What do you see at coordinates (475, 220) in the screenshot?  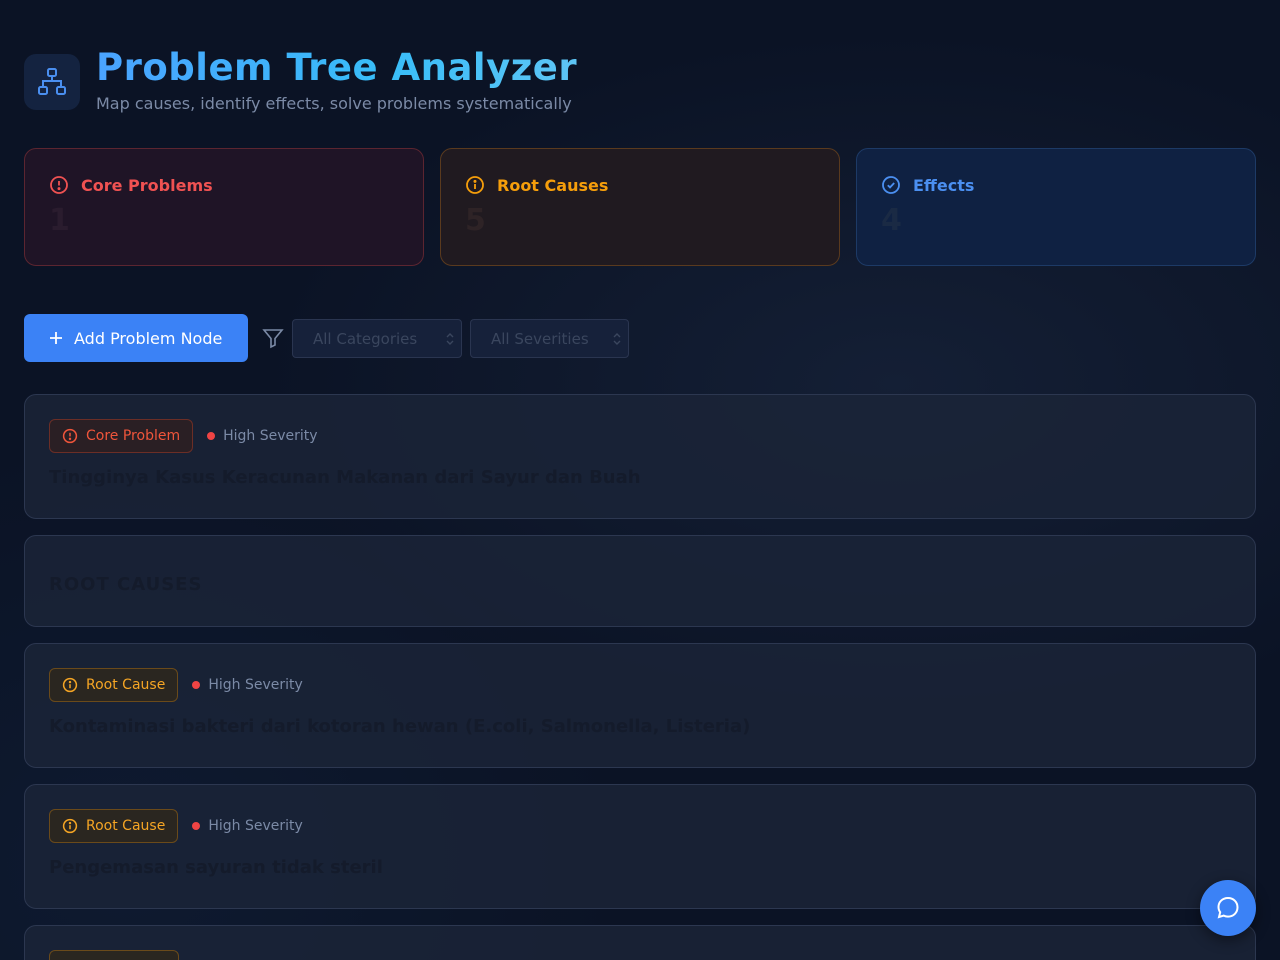 I see `stat-value: 5` at bounding box center [475, 220].